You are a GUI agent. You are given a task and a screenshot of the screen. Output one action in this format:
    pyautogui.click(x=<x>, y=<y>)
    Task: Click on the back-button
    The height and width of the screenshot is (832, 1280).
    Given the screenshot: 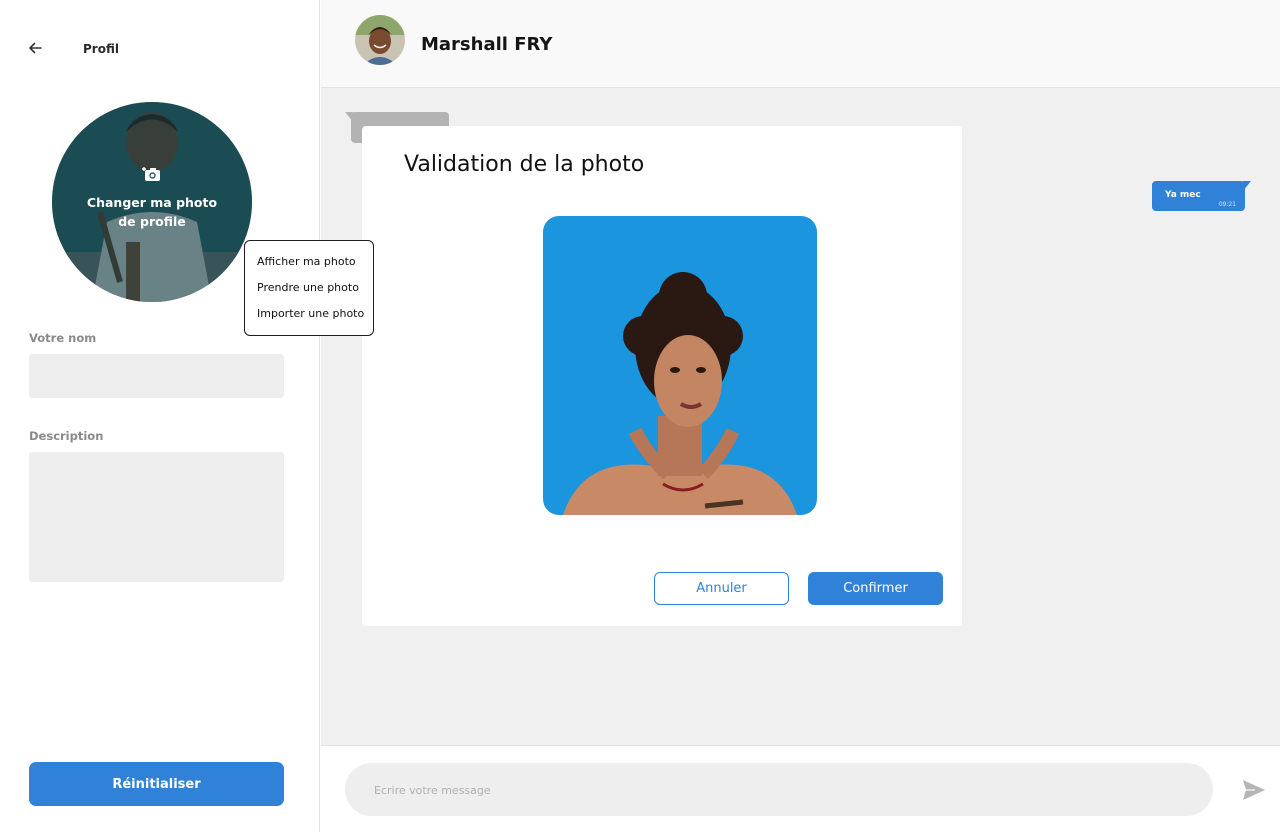 What is the action you would take?
    pyautogui.click(x=35, y=48)
    